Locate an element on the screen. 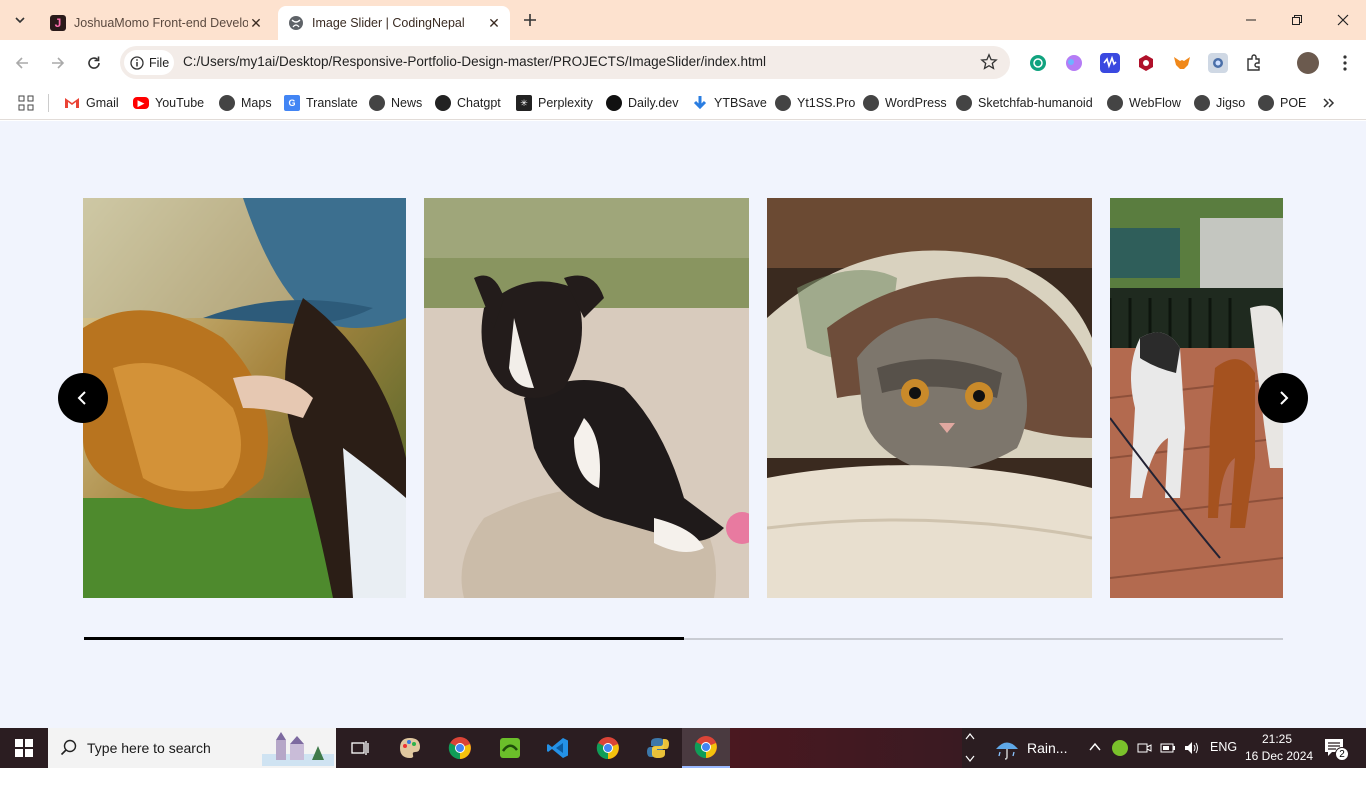 Image resolution: width=1366 pixels, height=805 pixels. bookmark-webflow: WebFlow is located at coordinates (1144, 103).